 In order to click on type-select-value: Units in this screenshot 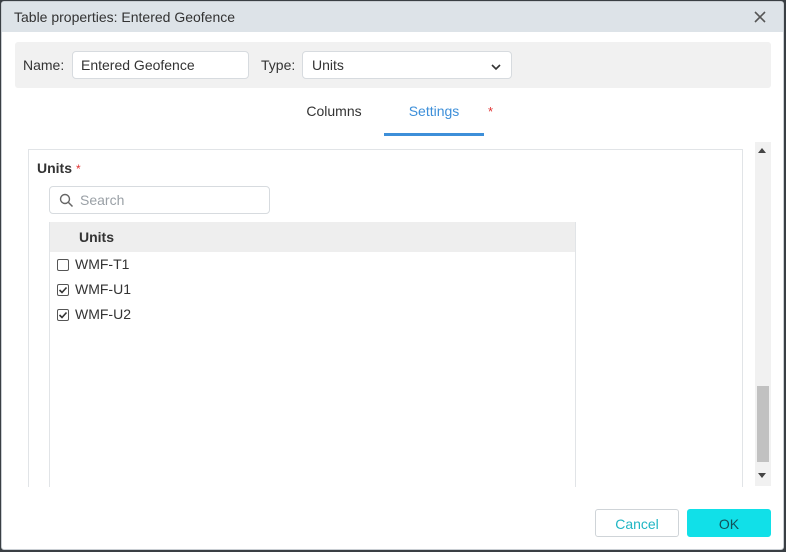, I will do `click(328, 65)`.